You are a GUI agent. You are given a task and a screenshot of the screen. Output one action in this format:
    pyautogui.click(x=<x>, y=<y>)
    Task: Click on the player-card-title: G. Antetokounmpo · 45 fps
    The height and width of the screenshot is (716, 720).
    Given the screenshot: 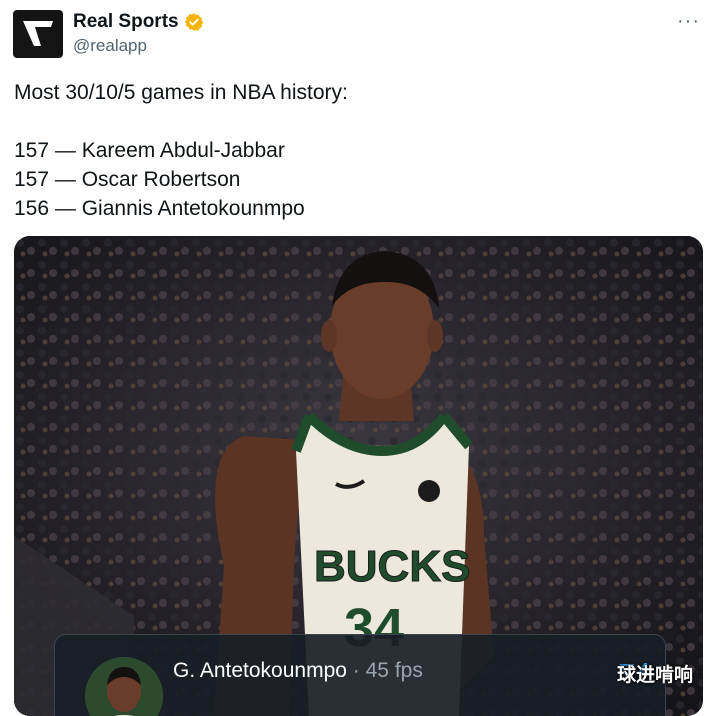 What is the action you would take?
    pyautogui.click(x=298, y=671)
    